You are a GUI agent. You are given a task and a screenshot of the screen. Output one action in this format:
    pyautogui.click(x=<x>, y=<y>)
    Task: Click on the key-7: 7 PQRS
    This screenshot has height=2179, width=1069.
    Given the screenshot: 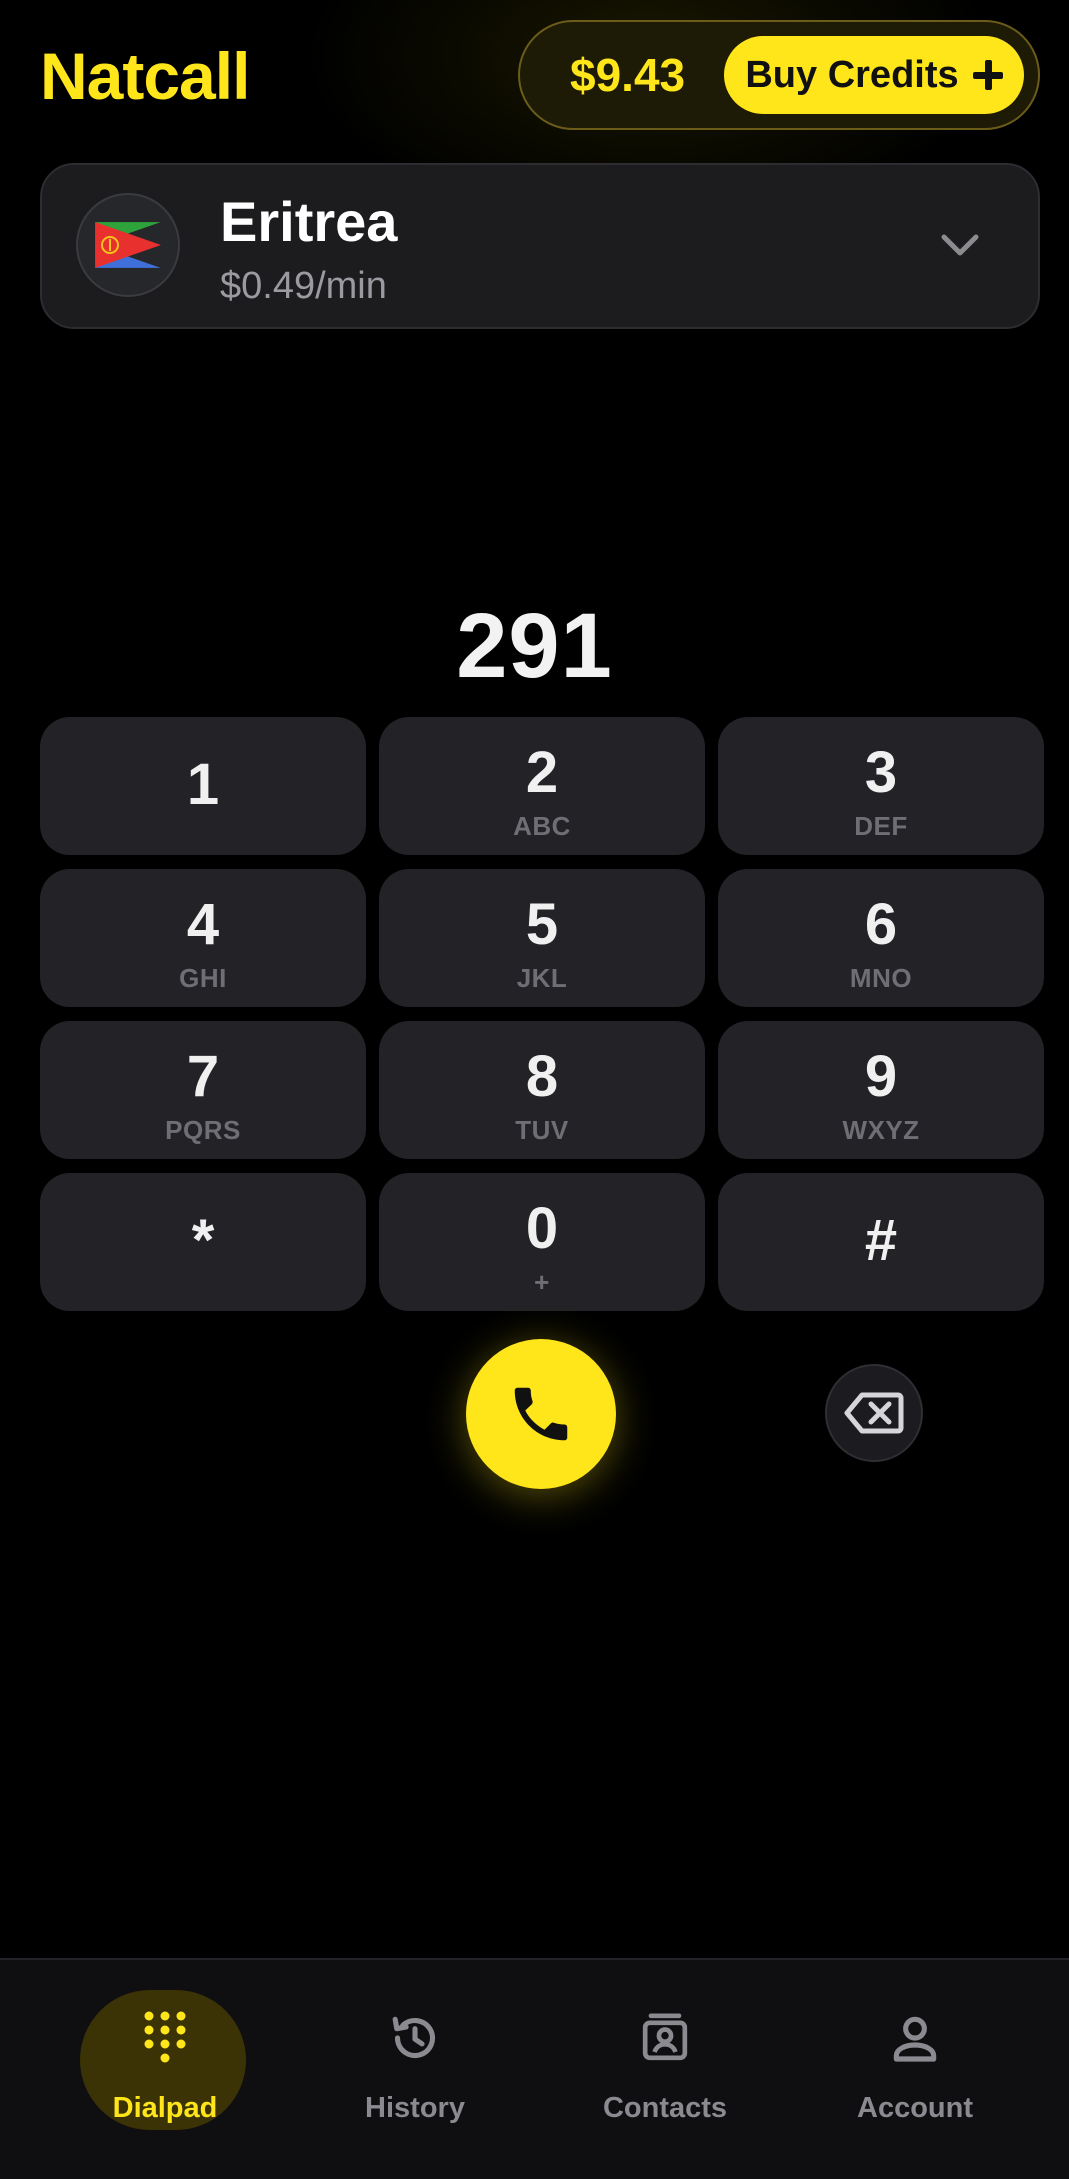 What is the action you would take?
    pyautogui.click(x=203, y=1090)
    